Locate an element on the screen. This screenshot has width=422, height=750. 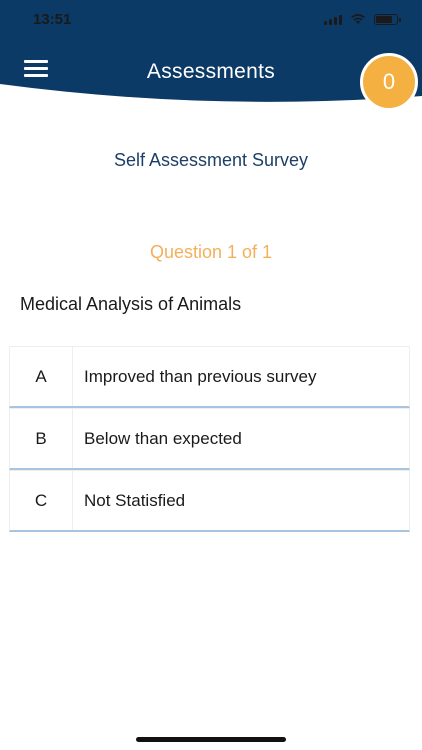
status-icons is located at coordinates (362, 19).